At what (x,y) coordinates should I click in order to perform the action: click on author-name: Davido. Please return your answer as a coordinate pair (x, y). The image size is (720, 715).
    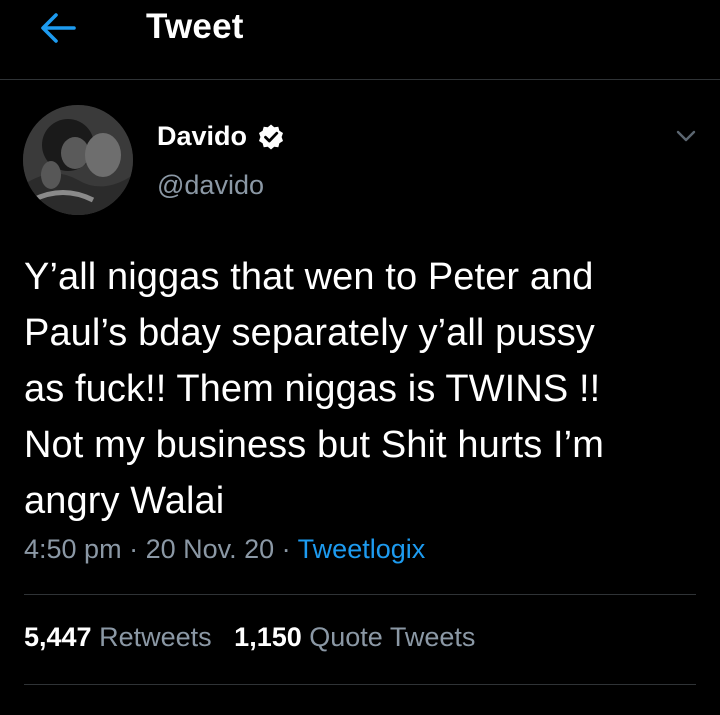
    Looking at the image, I should click on (221, 136).